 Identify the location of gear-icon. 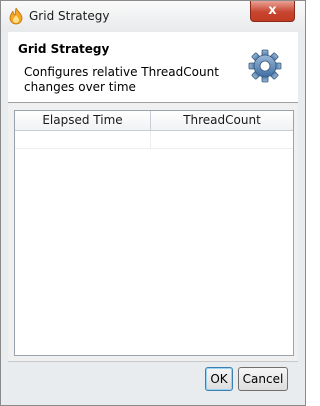
(265, 66).